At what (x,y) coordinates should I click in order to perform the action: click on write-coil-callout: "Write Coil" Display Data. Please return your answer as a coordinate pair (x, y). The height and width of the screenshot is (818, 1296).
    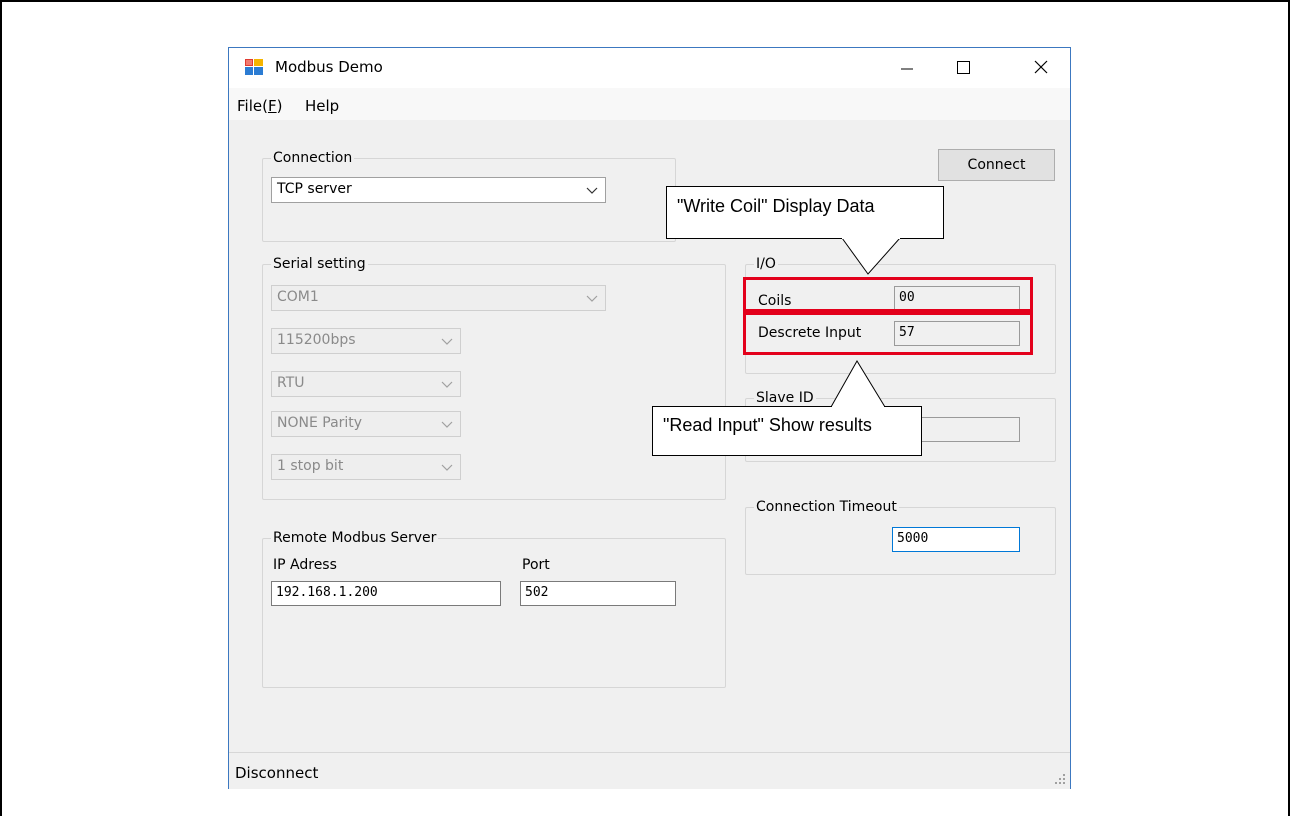
    Looking at the image, I should click on (805, 212).